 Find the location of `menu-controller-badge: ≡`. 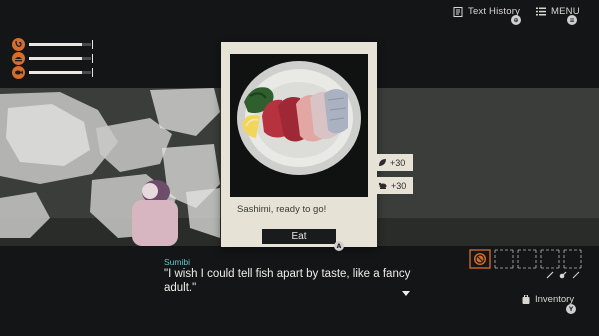

menu-controller-badge: ≡ is located at coordinates (572, 20).